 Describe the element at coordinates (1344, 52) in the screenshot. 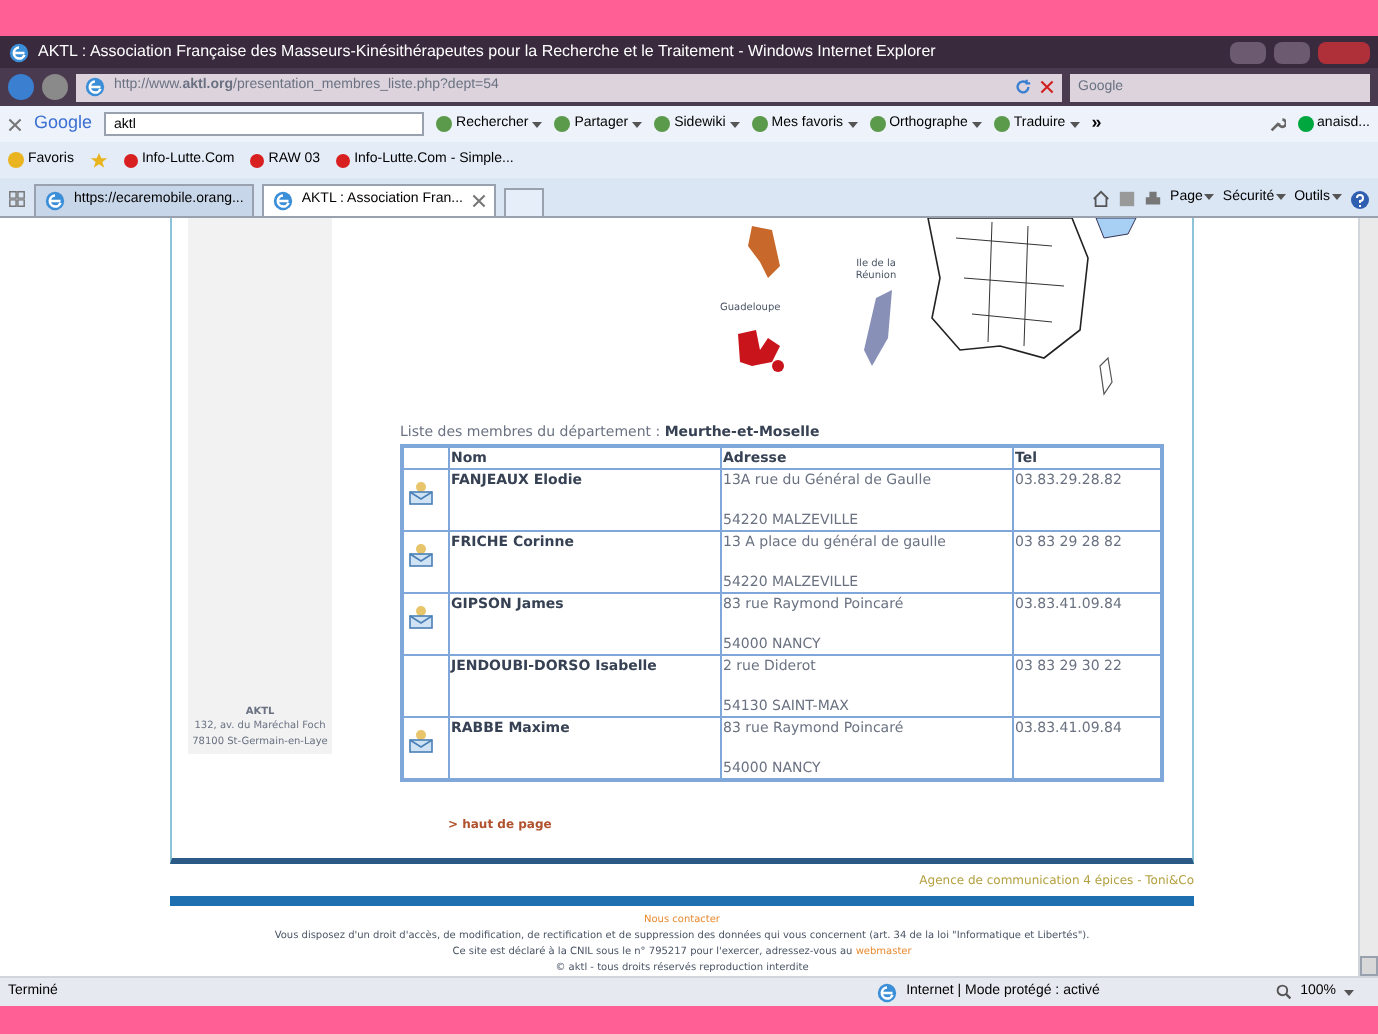

I see `close-button` at that location.